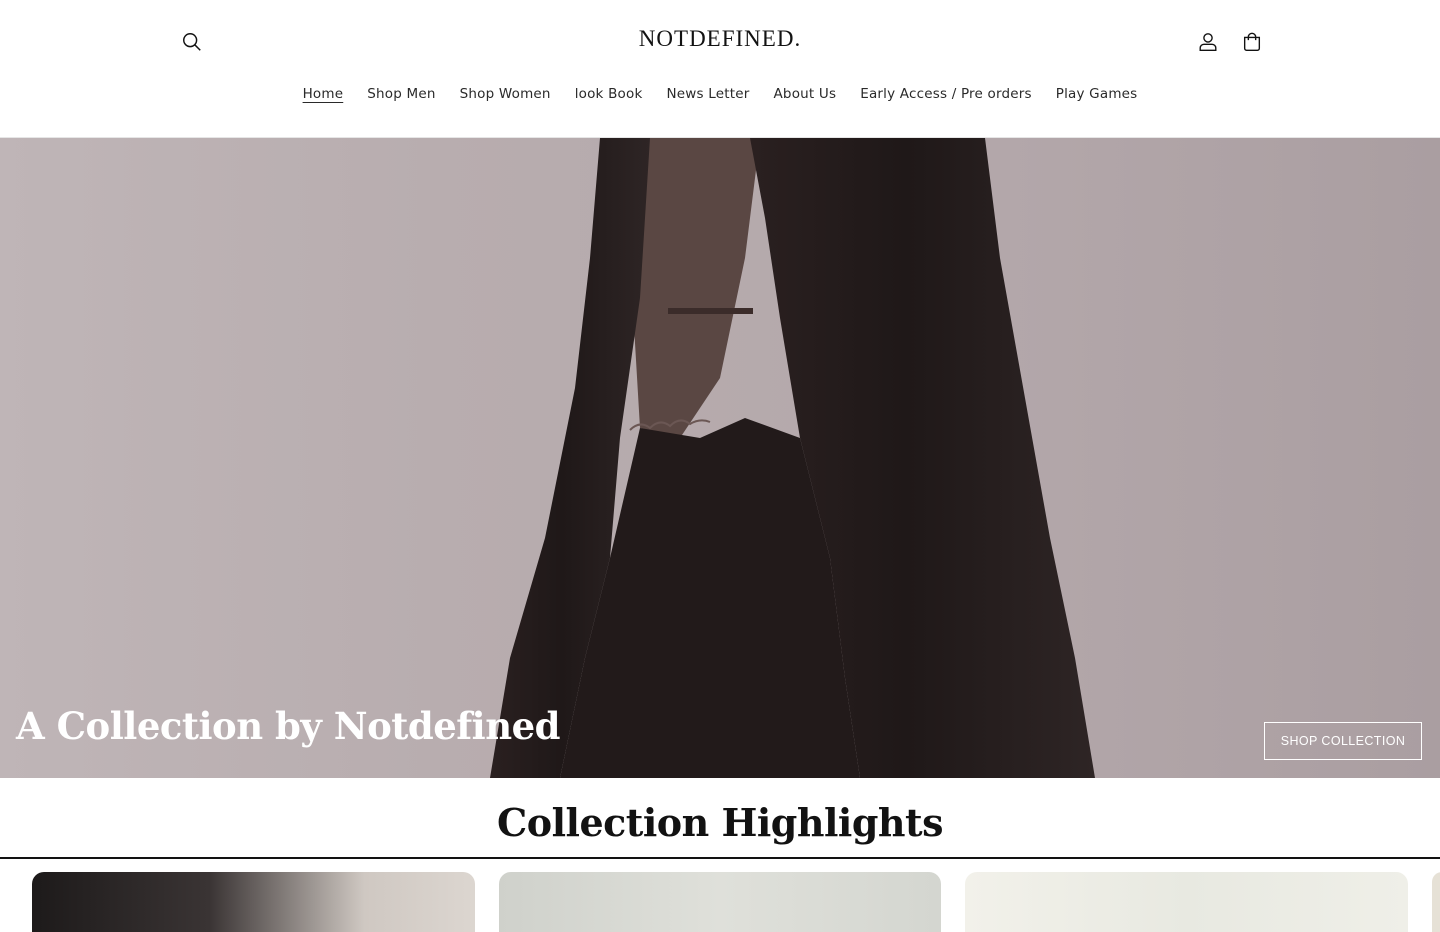 The height and width of the screenshot is (932, 1440). What do you see at coordinates (1252, 42) in the screenshot?
I see `cart-icon` at bounding box center [1252, 42].